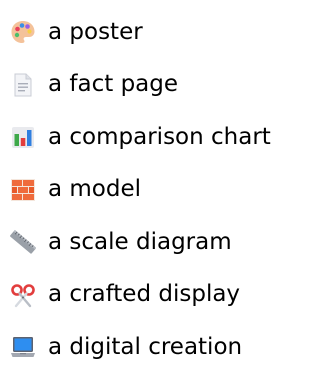 This screenshot has width=323, height=374. I want to click on list-item-model: a model, so click(165, 190).